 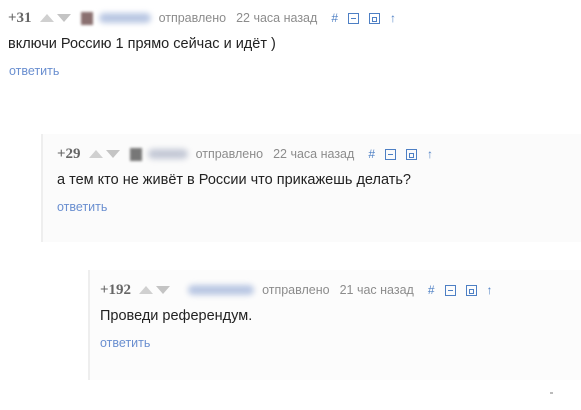 I want to click on comment-score: +192, so click(x=116, y=289).